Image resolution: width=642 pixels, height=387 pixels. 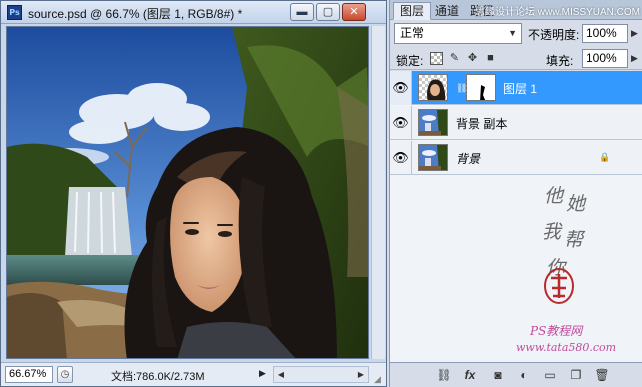 What do you see at coordinates (557, 12) in the screenshot?
I see `forum-watermark: 思缘设计论坛 www.MISSYUAN.COM` at bounding box center [557, 12].